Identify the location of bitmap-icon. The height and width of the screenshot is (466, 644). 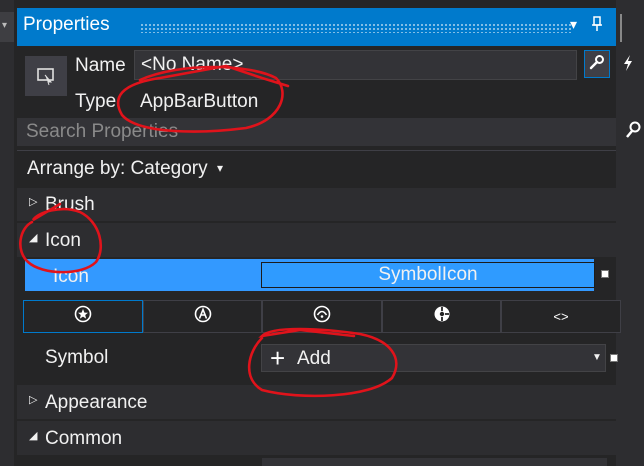
(442, 316).